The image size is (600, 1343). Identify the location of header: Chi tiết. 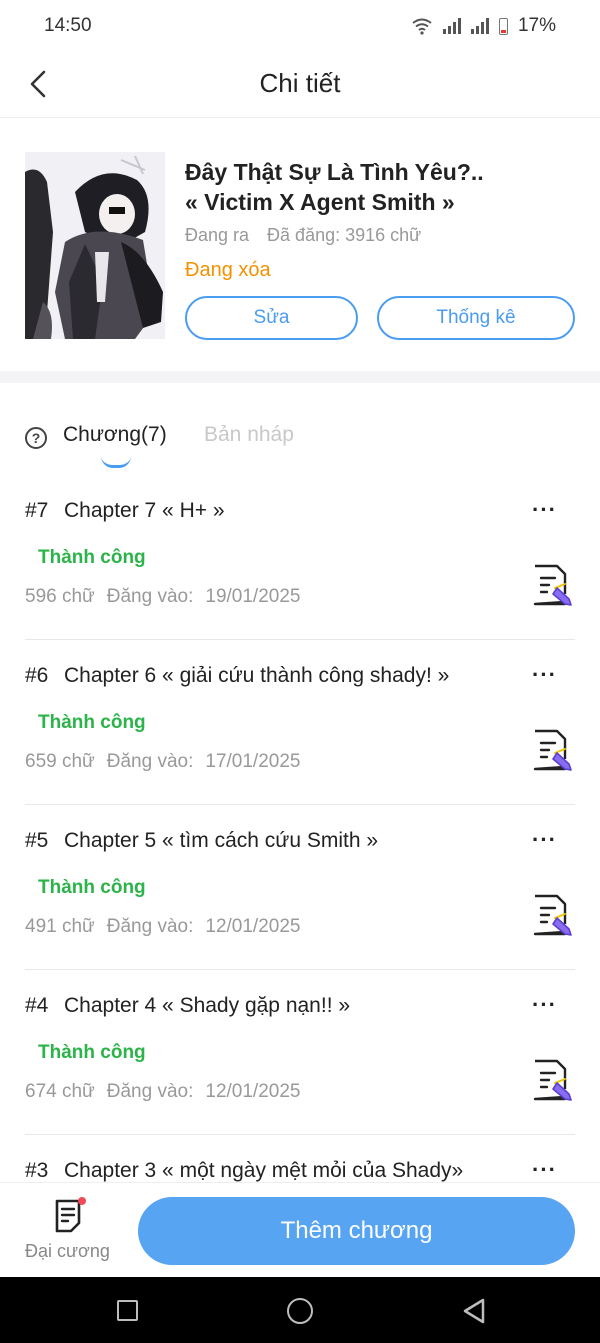
(300, 85).